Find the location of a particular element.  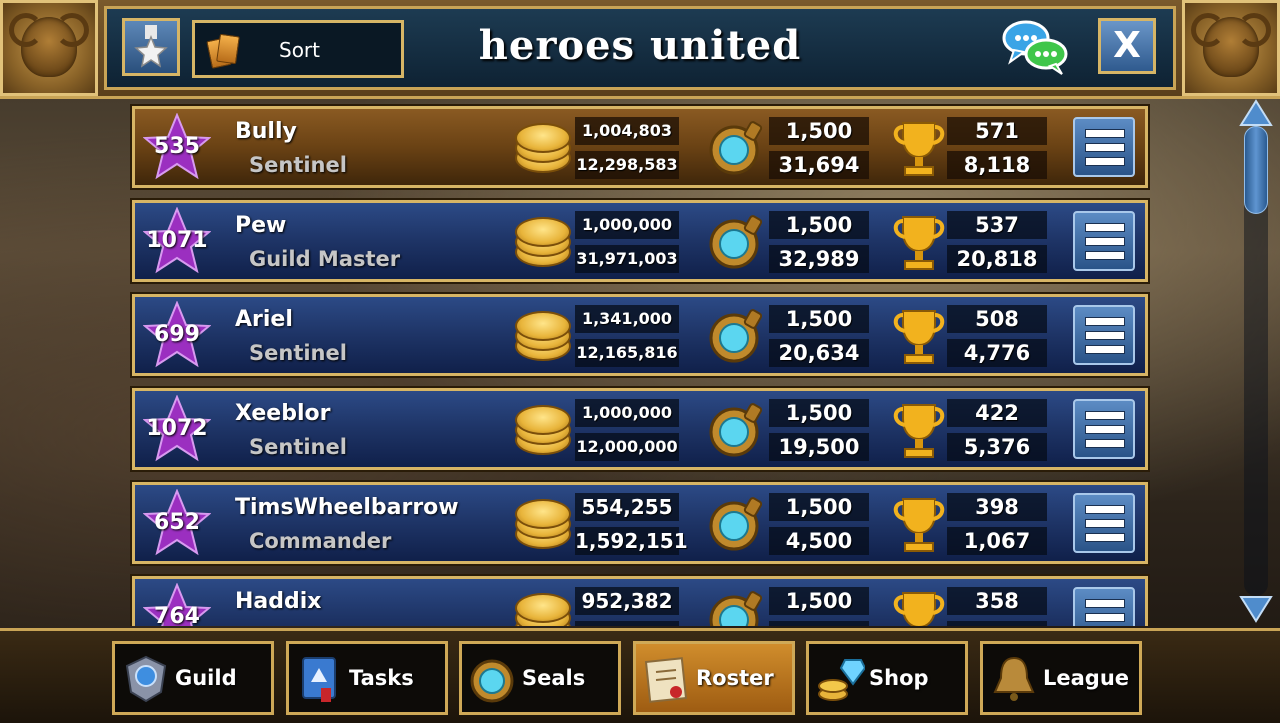

trophies-current: 358 is located at coordinates (997, 601).